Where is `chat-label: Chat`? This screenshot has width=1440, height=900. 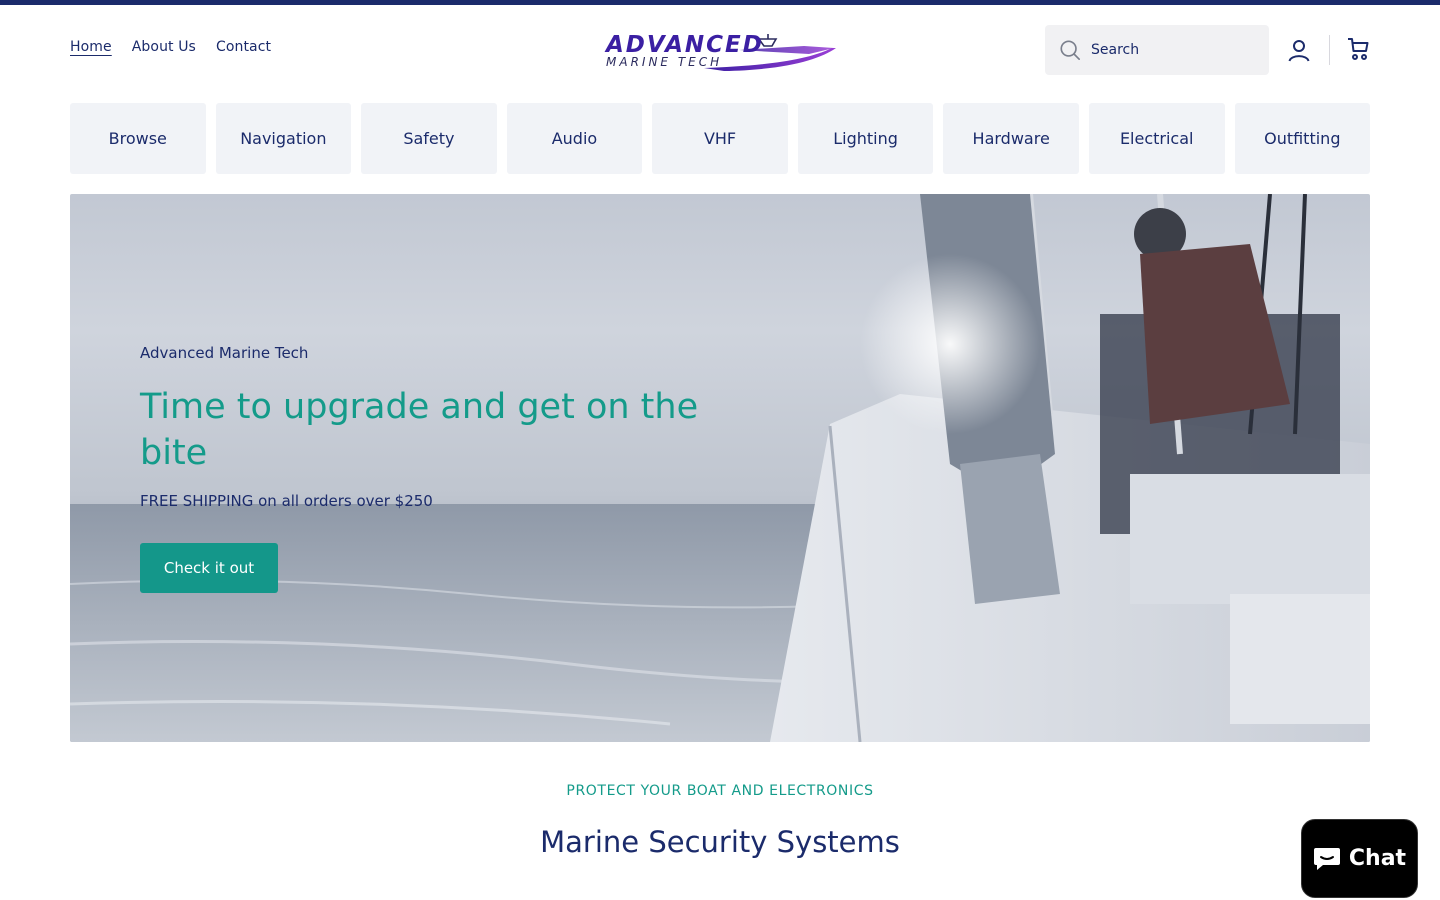
chat-label: Chat is located at coordinates (1377, 858).